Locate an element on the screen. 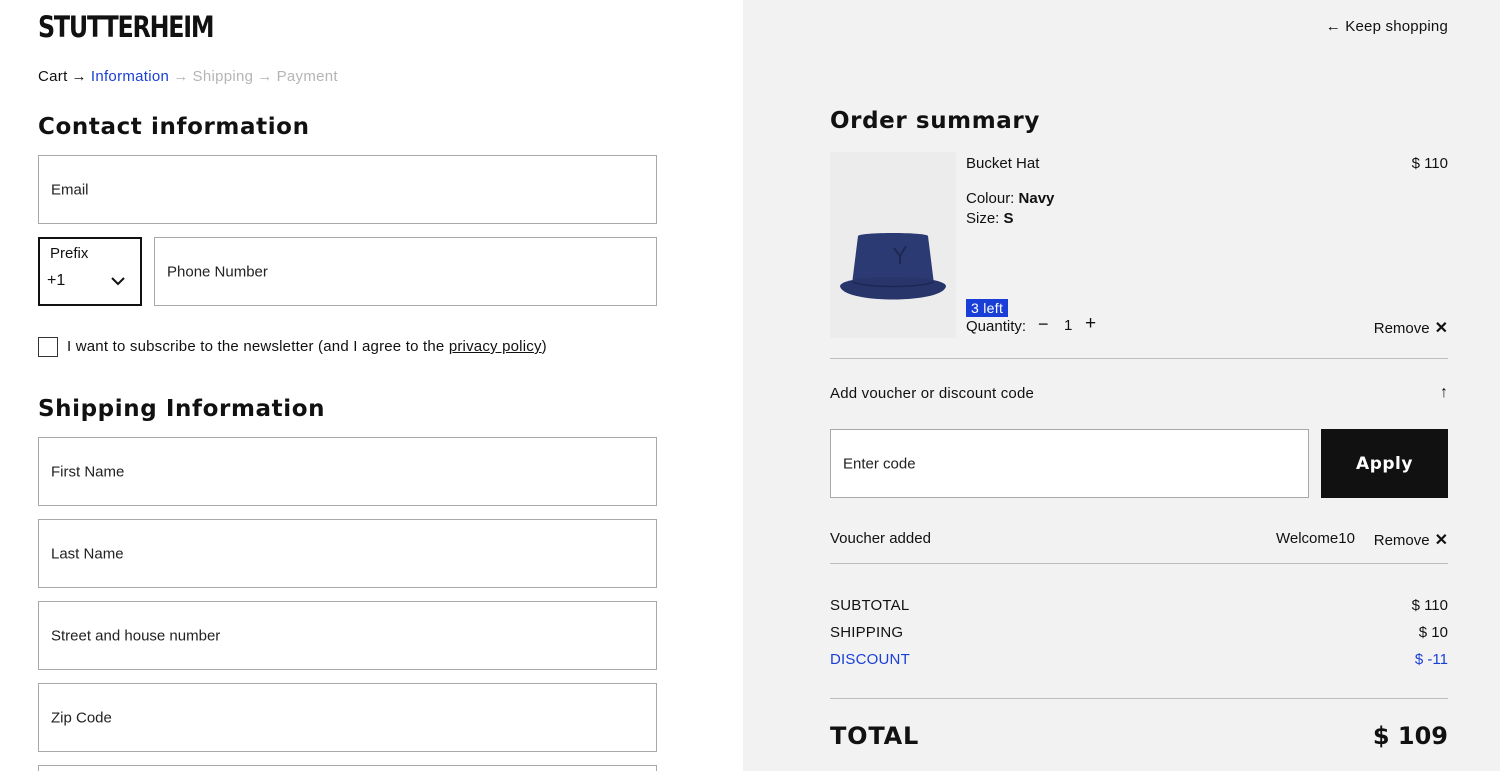 The image size is (1500, 771). brand-logo: STUTTERHEIM is located at coordinates (126, 27).